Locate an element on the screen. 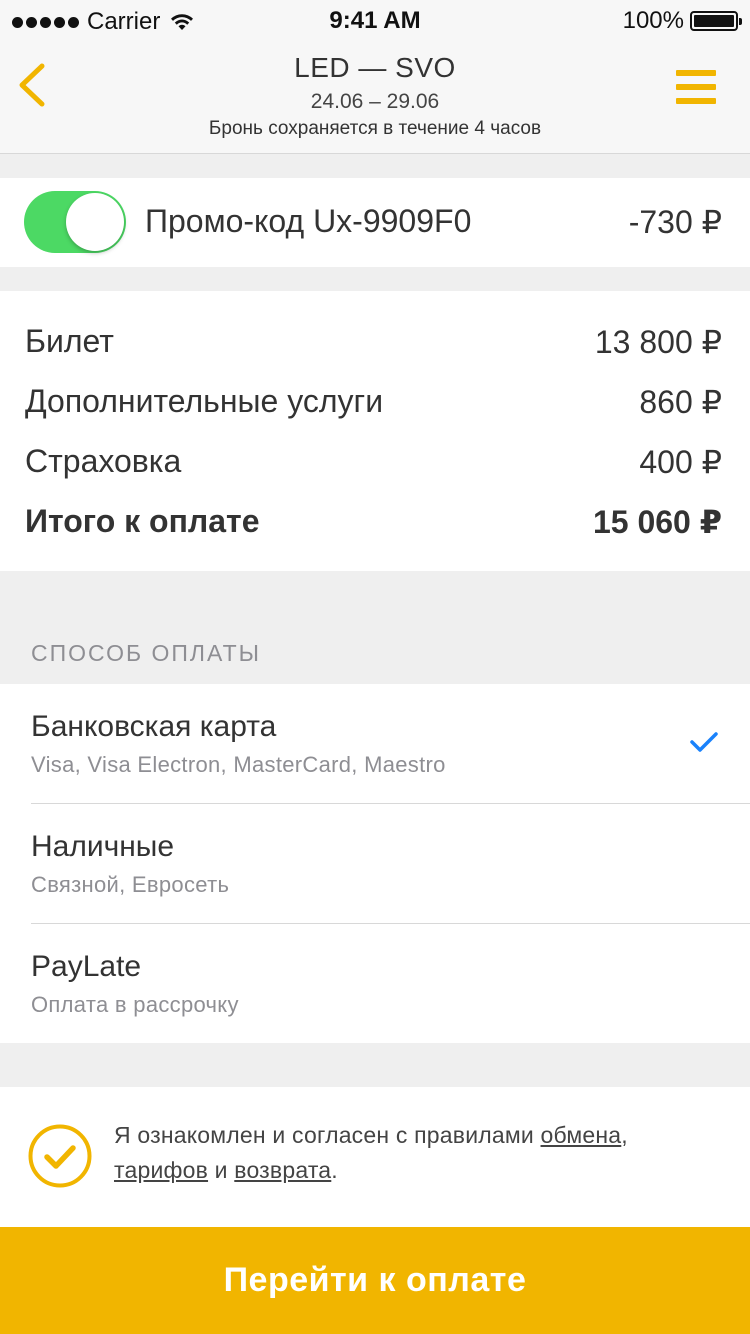 Image resolution: width=750 pixels, height=1334 pixels. link-refund-rules: возврата is located at coordinates (282, 1170).